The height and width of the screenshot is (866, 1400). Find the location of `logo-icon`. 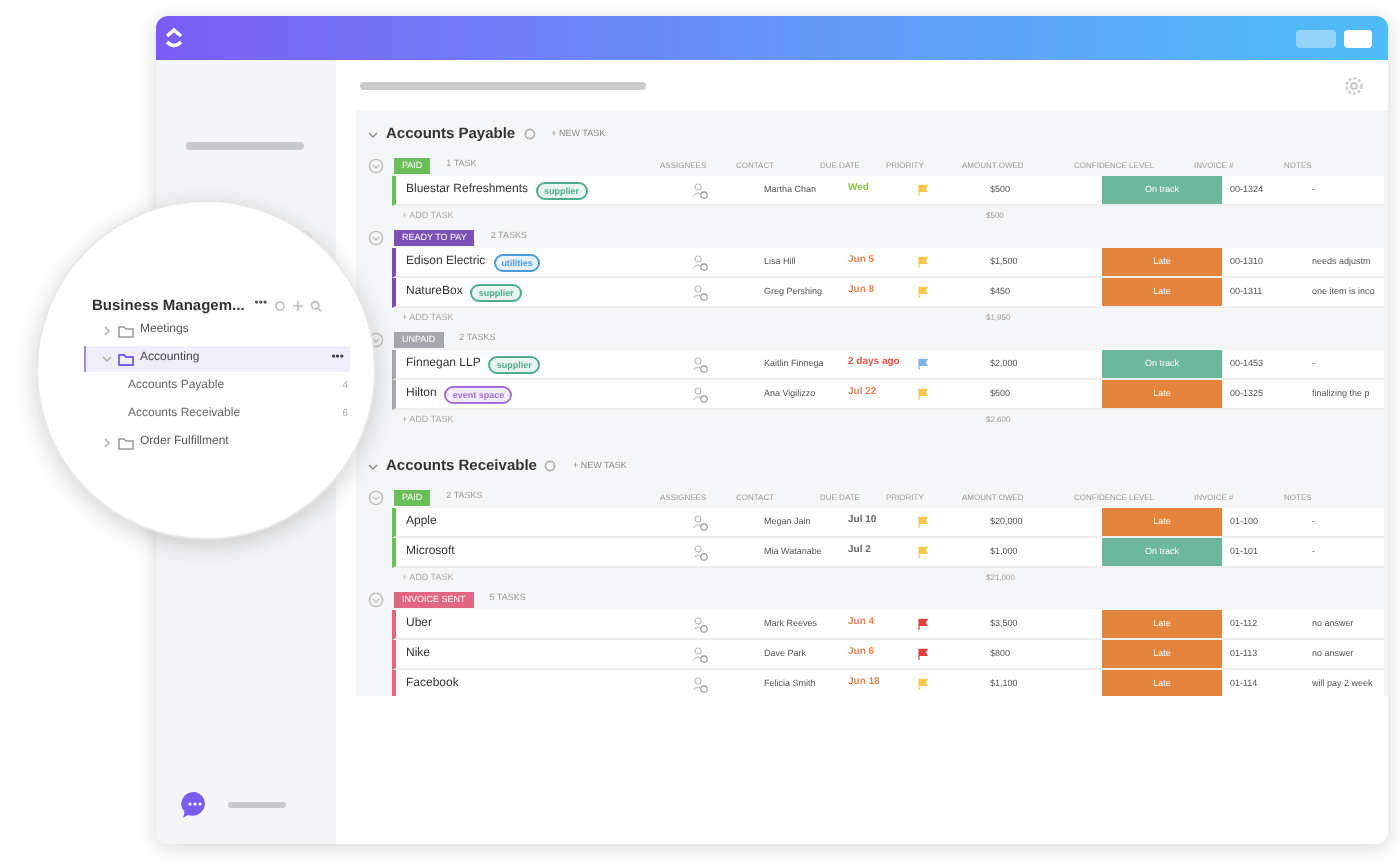

logo-icon is located at coordinates (174, 38).